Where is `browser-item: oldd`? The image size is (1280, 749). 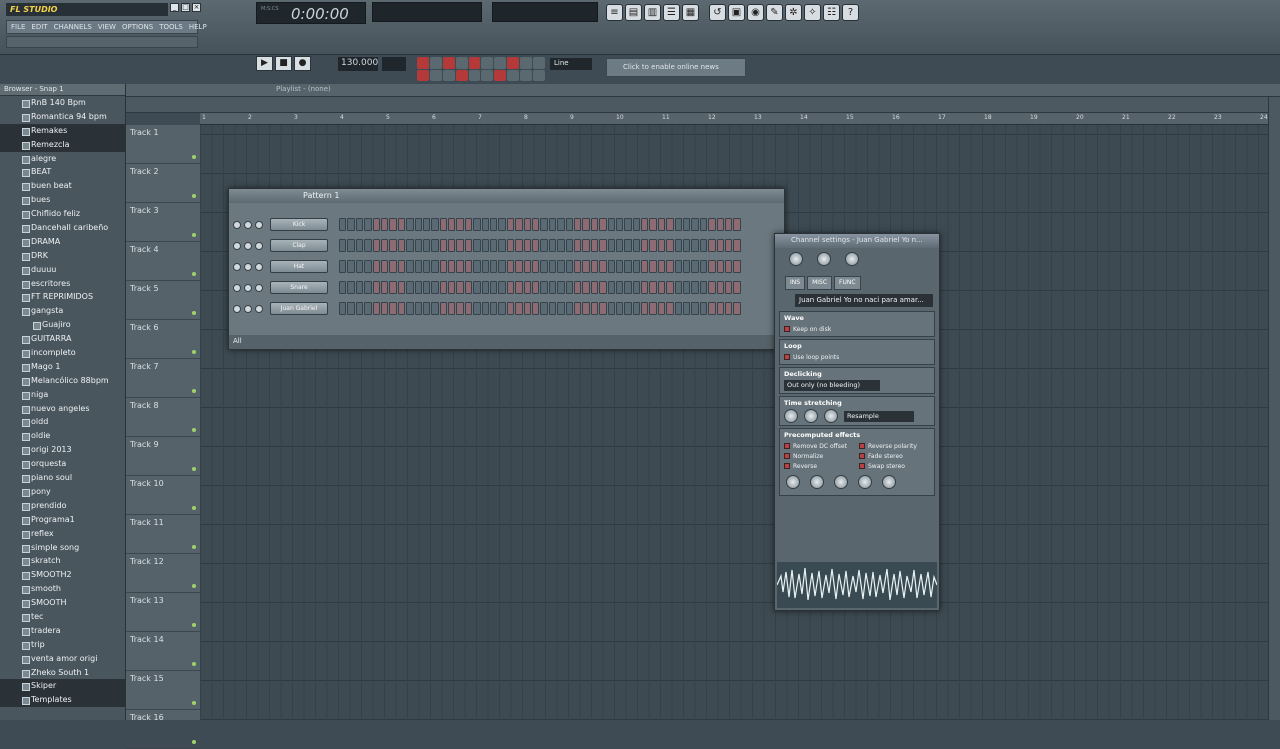
browser-item: oldd is located at coordinates (62, 422).